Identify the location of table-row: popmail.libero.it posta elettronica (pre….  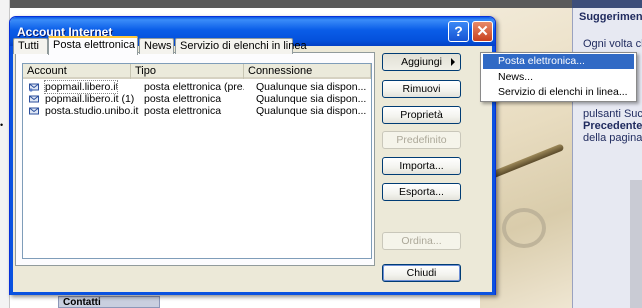
(197, 87).